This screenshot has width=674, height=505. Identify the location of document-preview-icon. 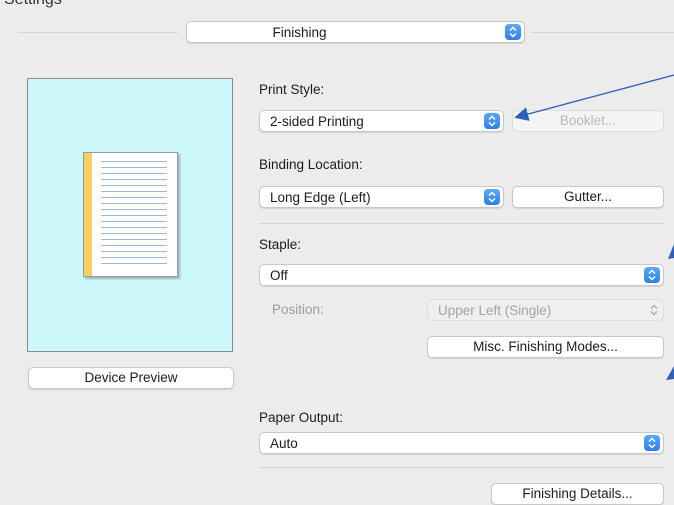
(130, 214).